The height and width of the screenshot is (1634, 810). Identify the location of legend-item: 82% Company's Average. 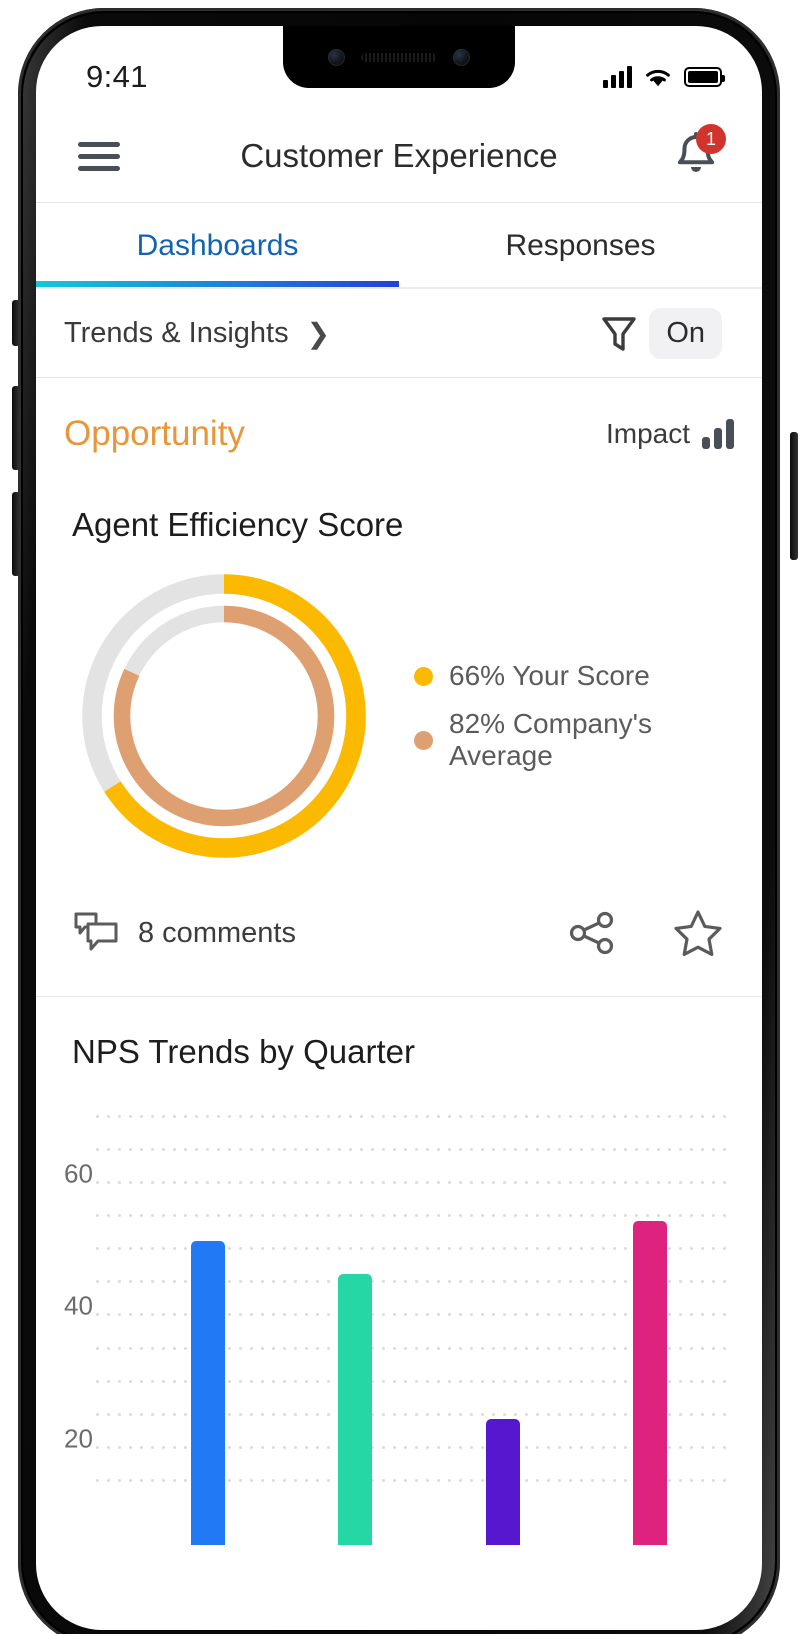
(574, 740).